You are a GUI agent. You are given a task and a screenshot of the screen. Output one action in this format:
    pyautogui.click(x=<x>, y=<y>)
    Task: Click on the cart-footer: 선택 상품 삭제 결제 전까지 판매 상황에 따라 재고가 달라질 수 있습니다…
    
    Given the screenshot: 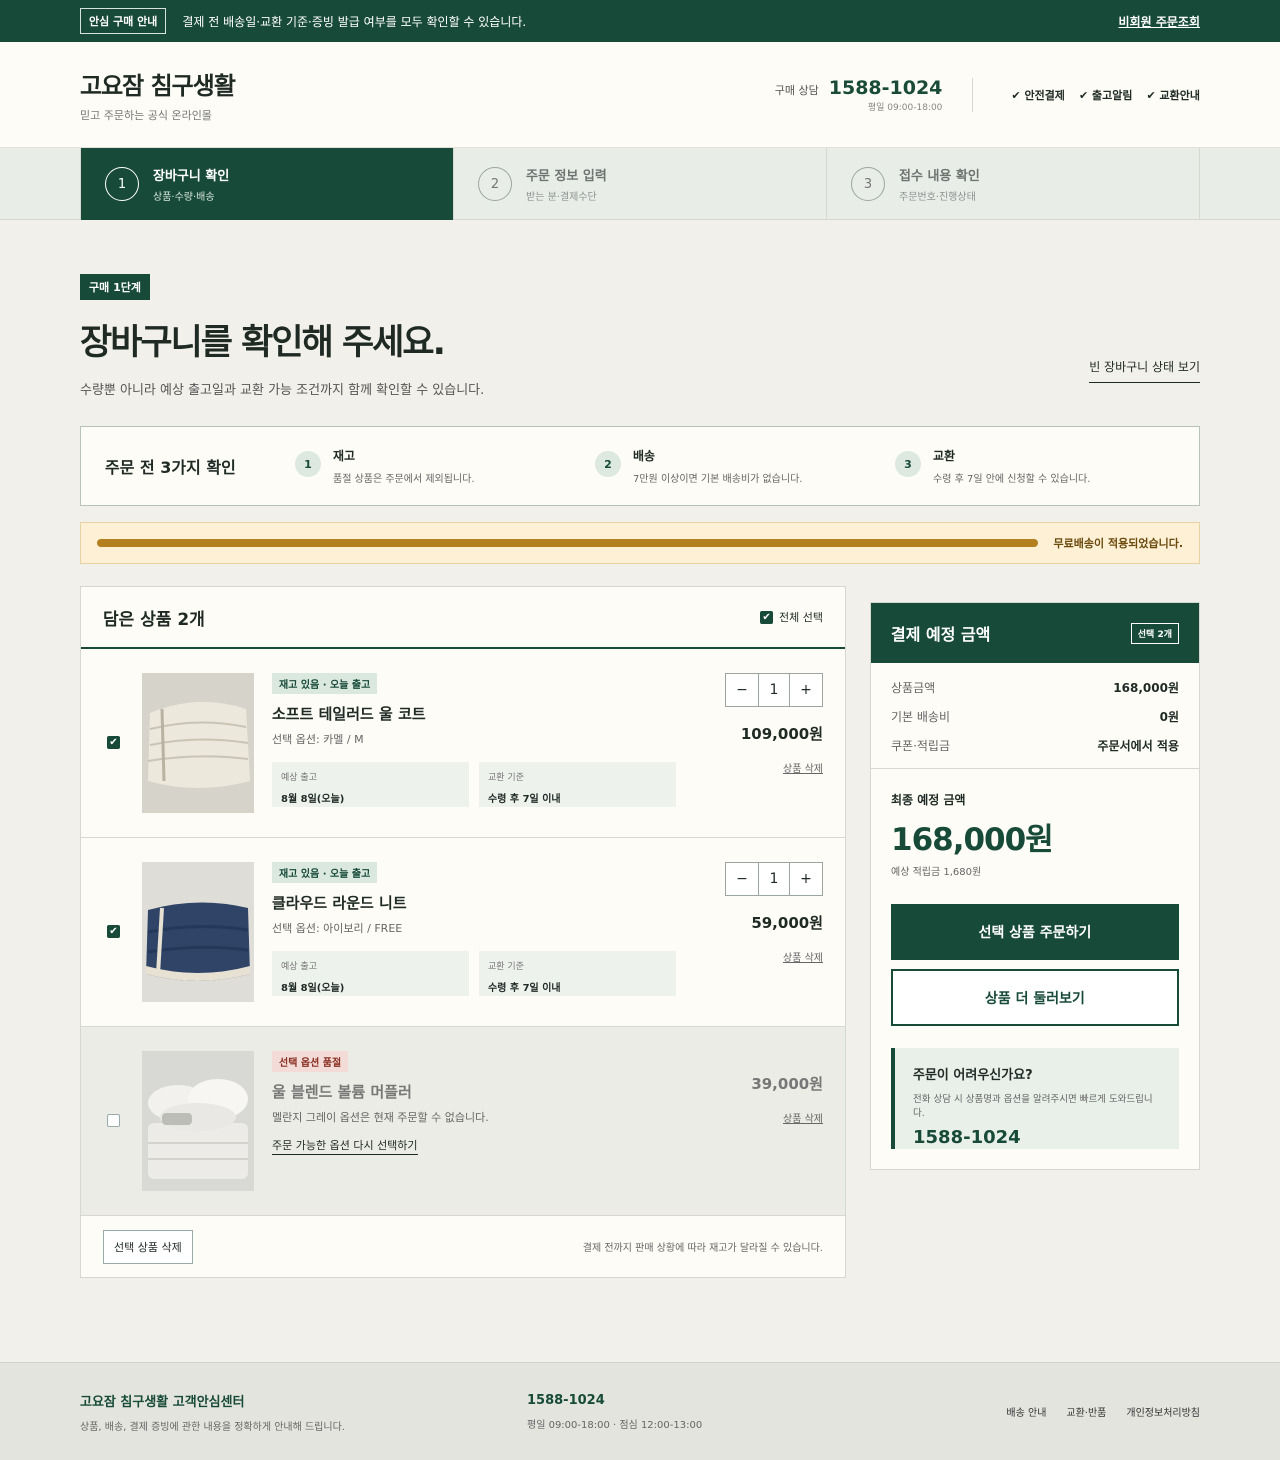 What is the action you would take?
    pyautogui.click(x=463, y=1246)
    